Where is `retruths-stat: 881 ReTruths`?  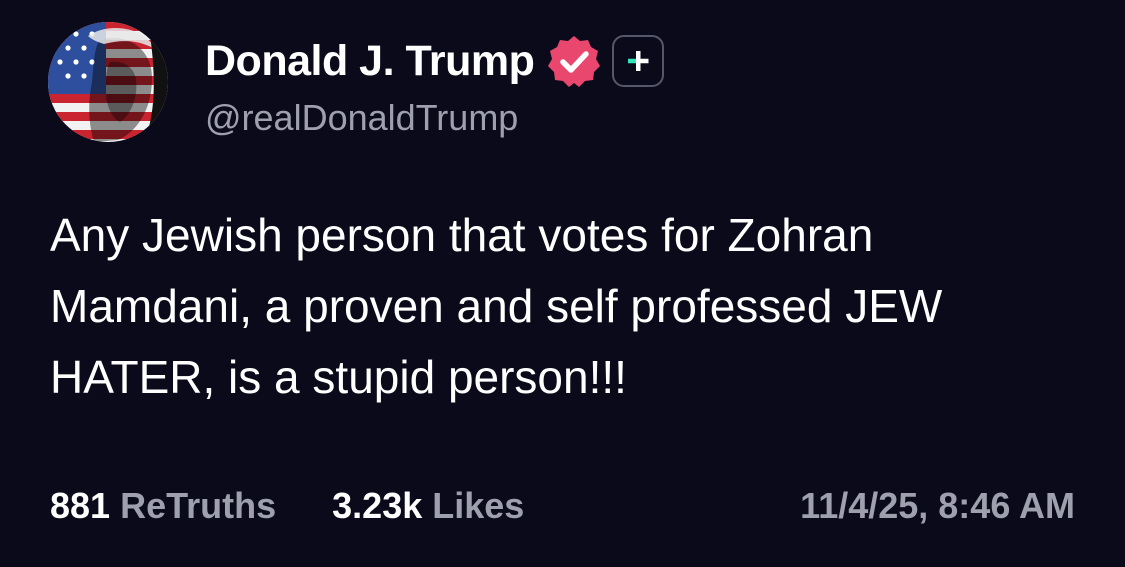 retruths-stat: 881 ReTruths is located at coordinates (168, 505).